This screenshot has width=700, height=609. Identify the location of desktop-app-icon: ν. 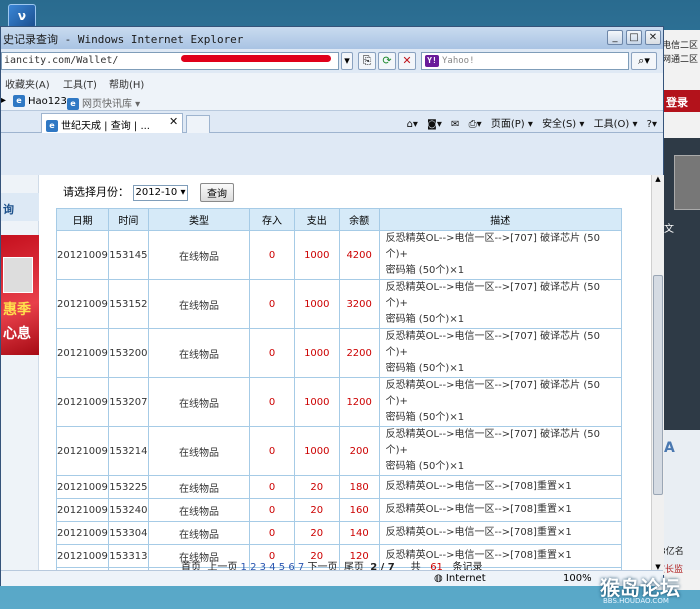
(22, 16).